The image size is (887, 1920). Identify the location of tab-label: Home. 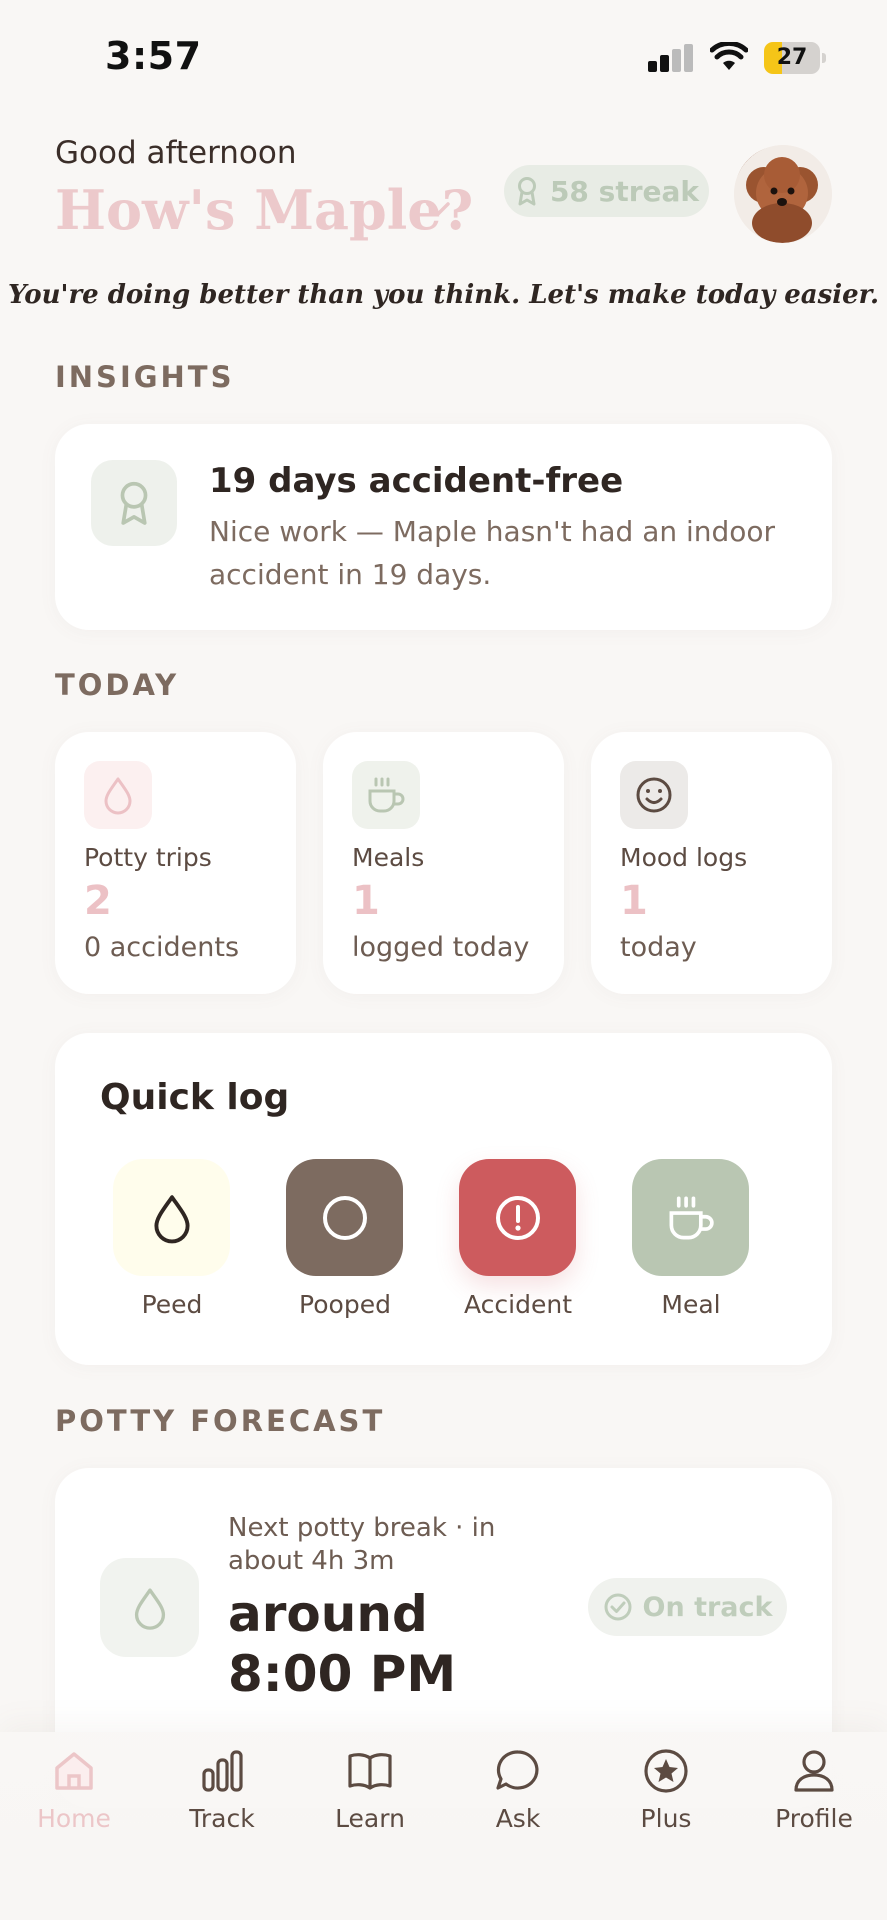
(74, 1818).